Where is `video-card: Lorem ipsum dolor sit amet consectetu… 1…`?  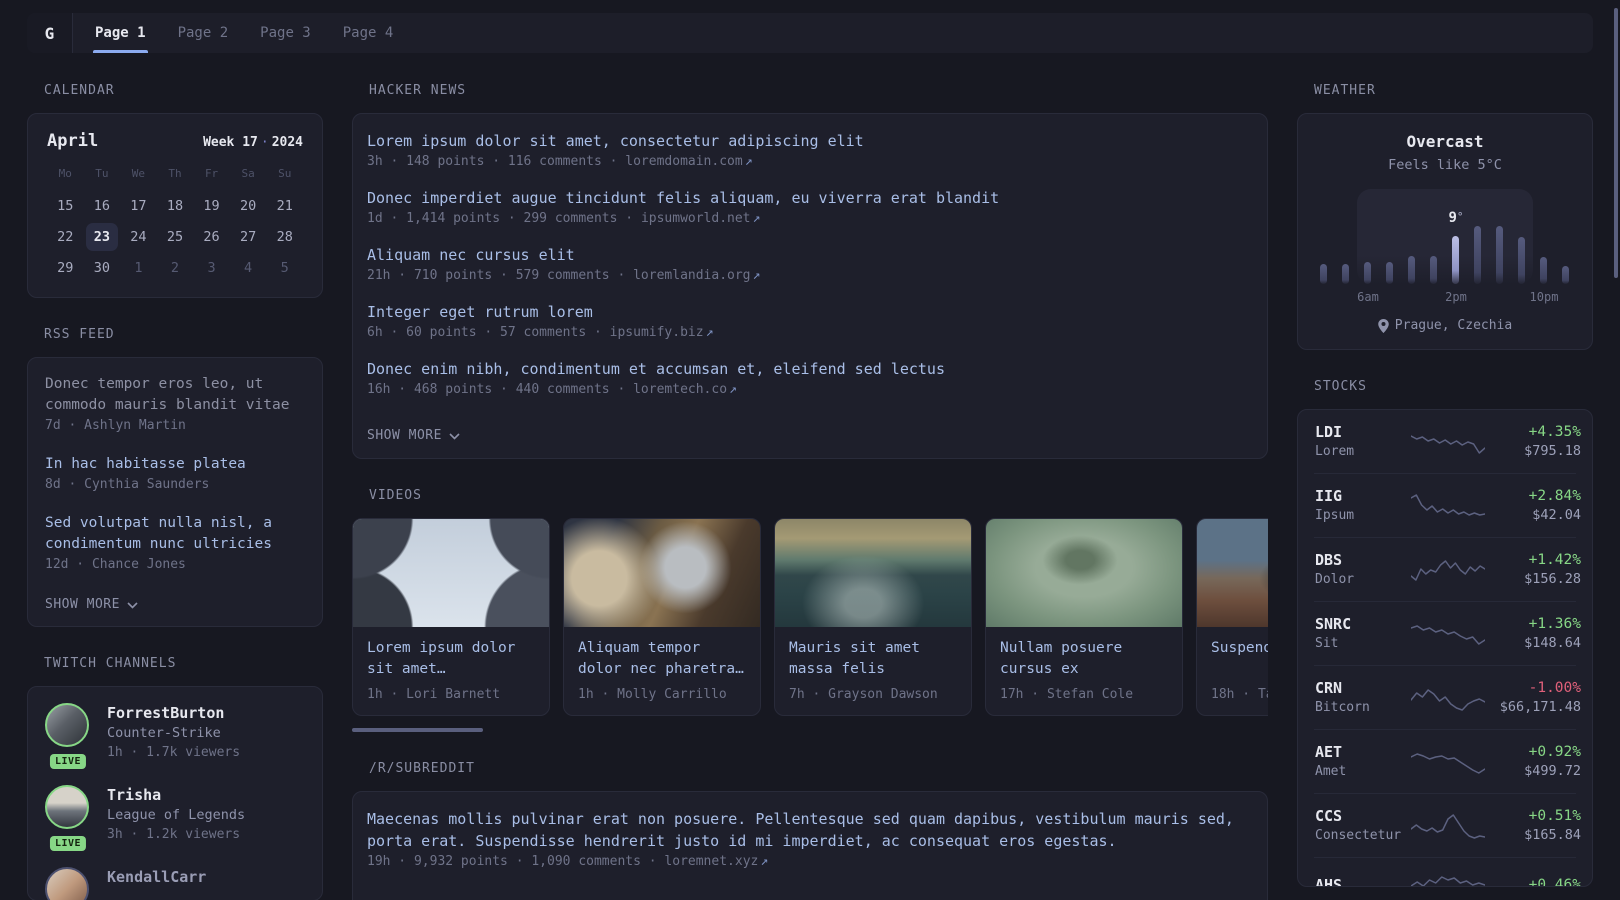
video-card: Lorem ipsum dolor sit amet consectetu… 1… is located at coordinates (451, 617).